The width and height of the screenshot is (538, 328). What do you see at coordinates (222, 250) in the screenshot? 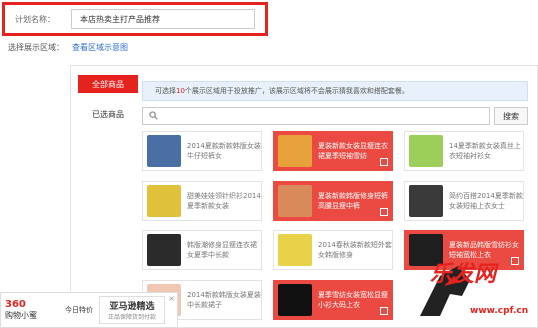
I see `product-title: 韩版潮修身显瘦连衣裙女夏季中长款` at bounding box center [222, 250].